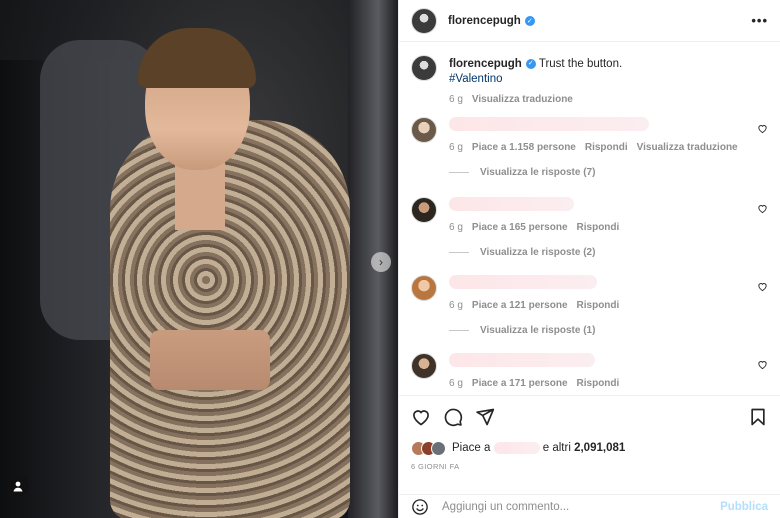 This screenshot has height=518, width=780. I want to click on view-replies-label: Visualizza le risposte (1), so click(538, 330).